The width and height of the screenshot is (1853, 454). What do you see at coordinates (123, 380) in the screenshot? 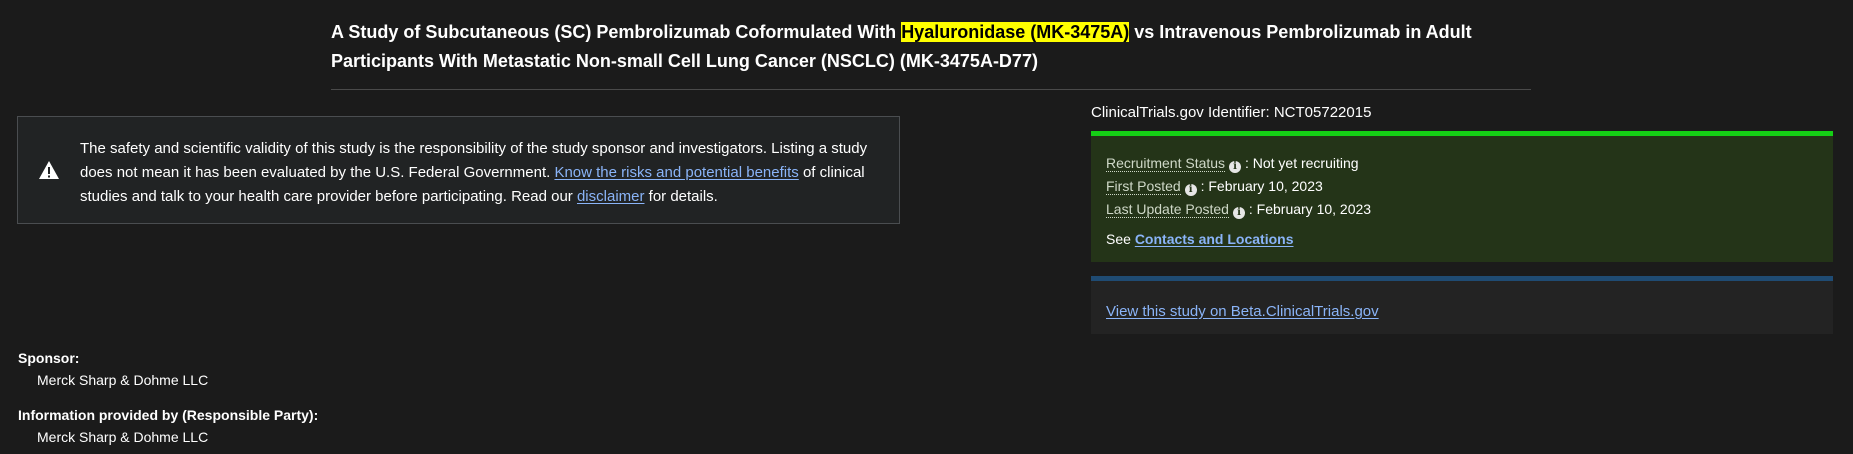
I see `sponsor-value: Merck Sharp & Dohme LLC` at bounding box center [123, 380].